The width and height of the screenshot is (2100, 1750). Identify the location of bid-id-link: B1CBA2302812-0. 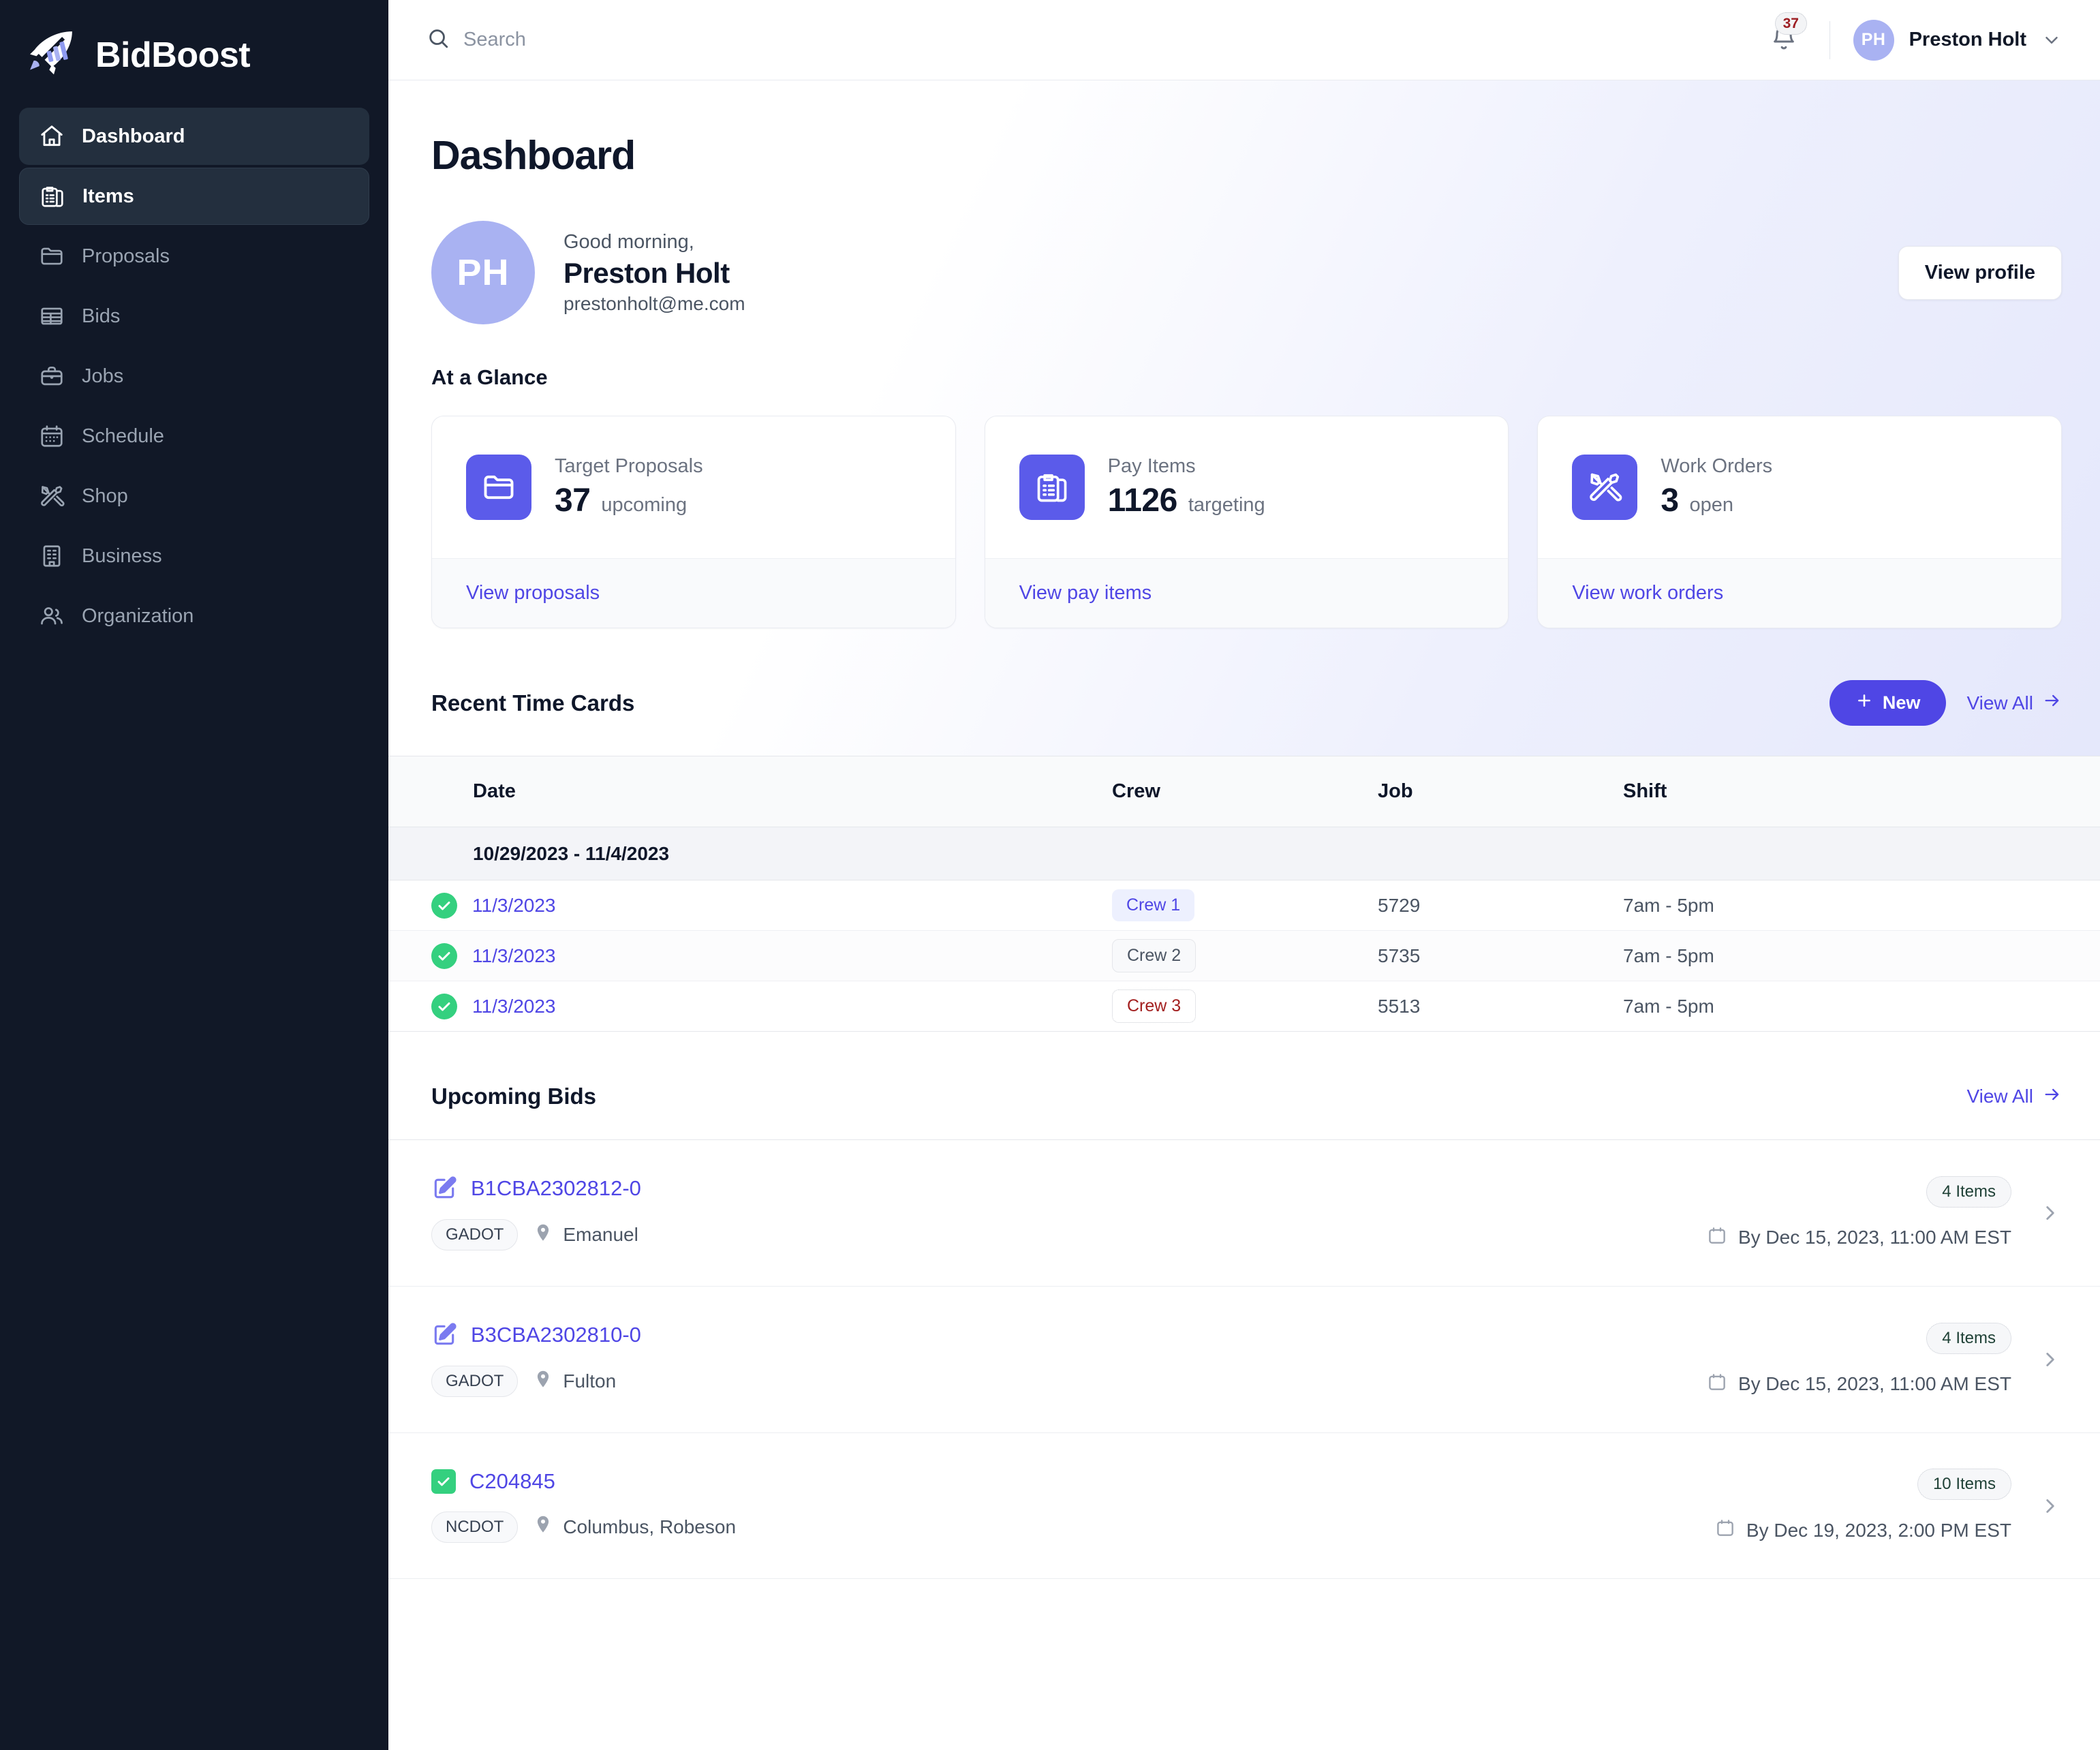
(556, 1188).